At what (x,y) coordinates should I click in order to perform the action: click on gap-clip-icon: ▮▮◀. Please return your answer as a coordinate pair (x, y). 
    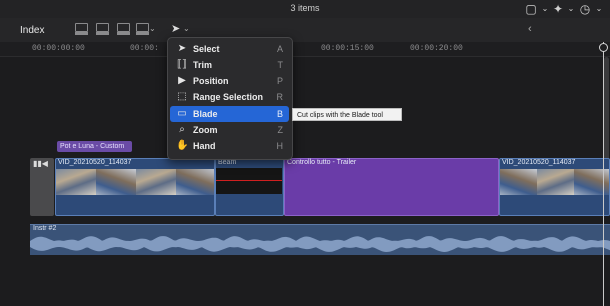
    Looking at the image, I should click on (40, 163).